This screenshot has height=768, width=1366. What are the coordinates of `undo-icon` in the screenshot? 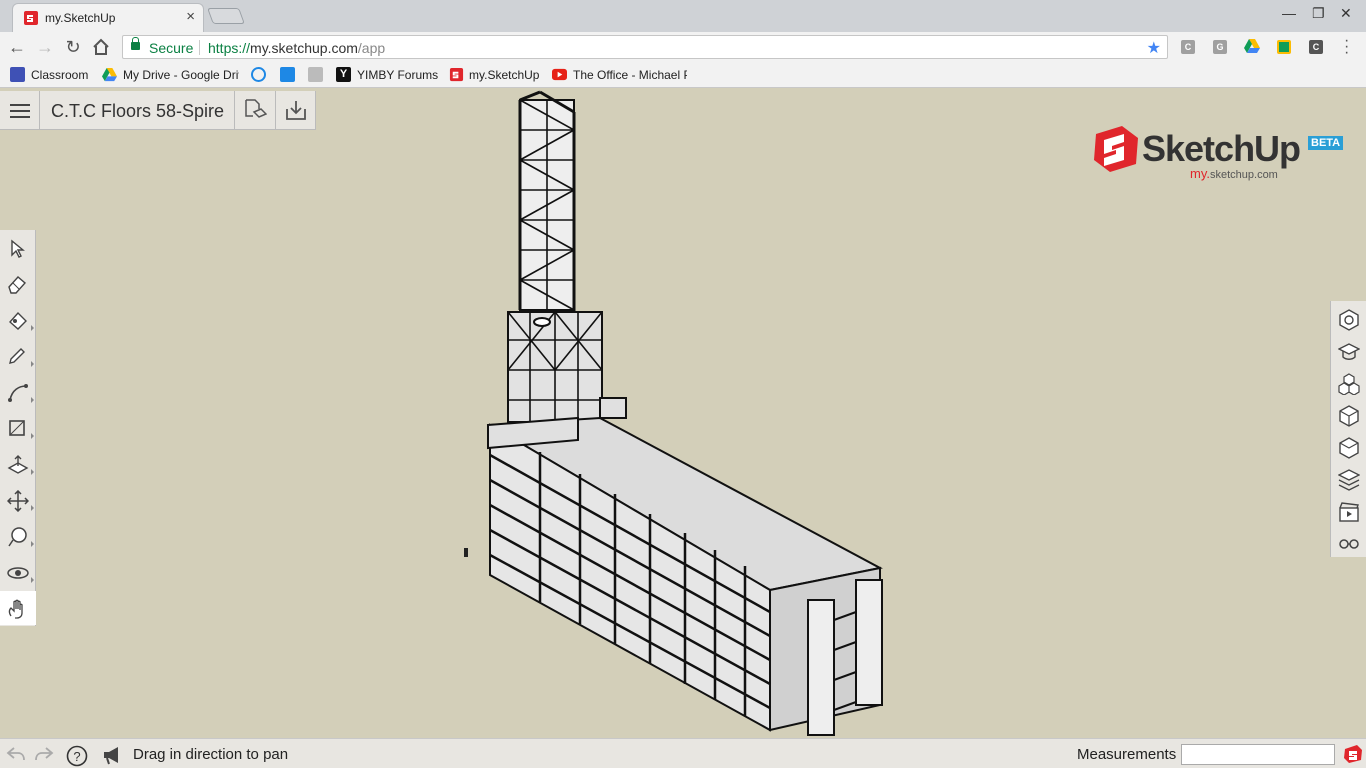 It's located at (16, 754).